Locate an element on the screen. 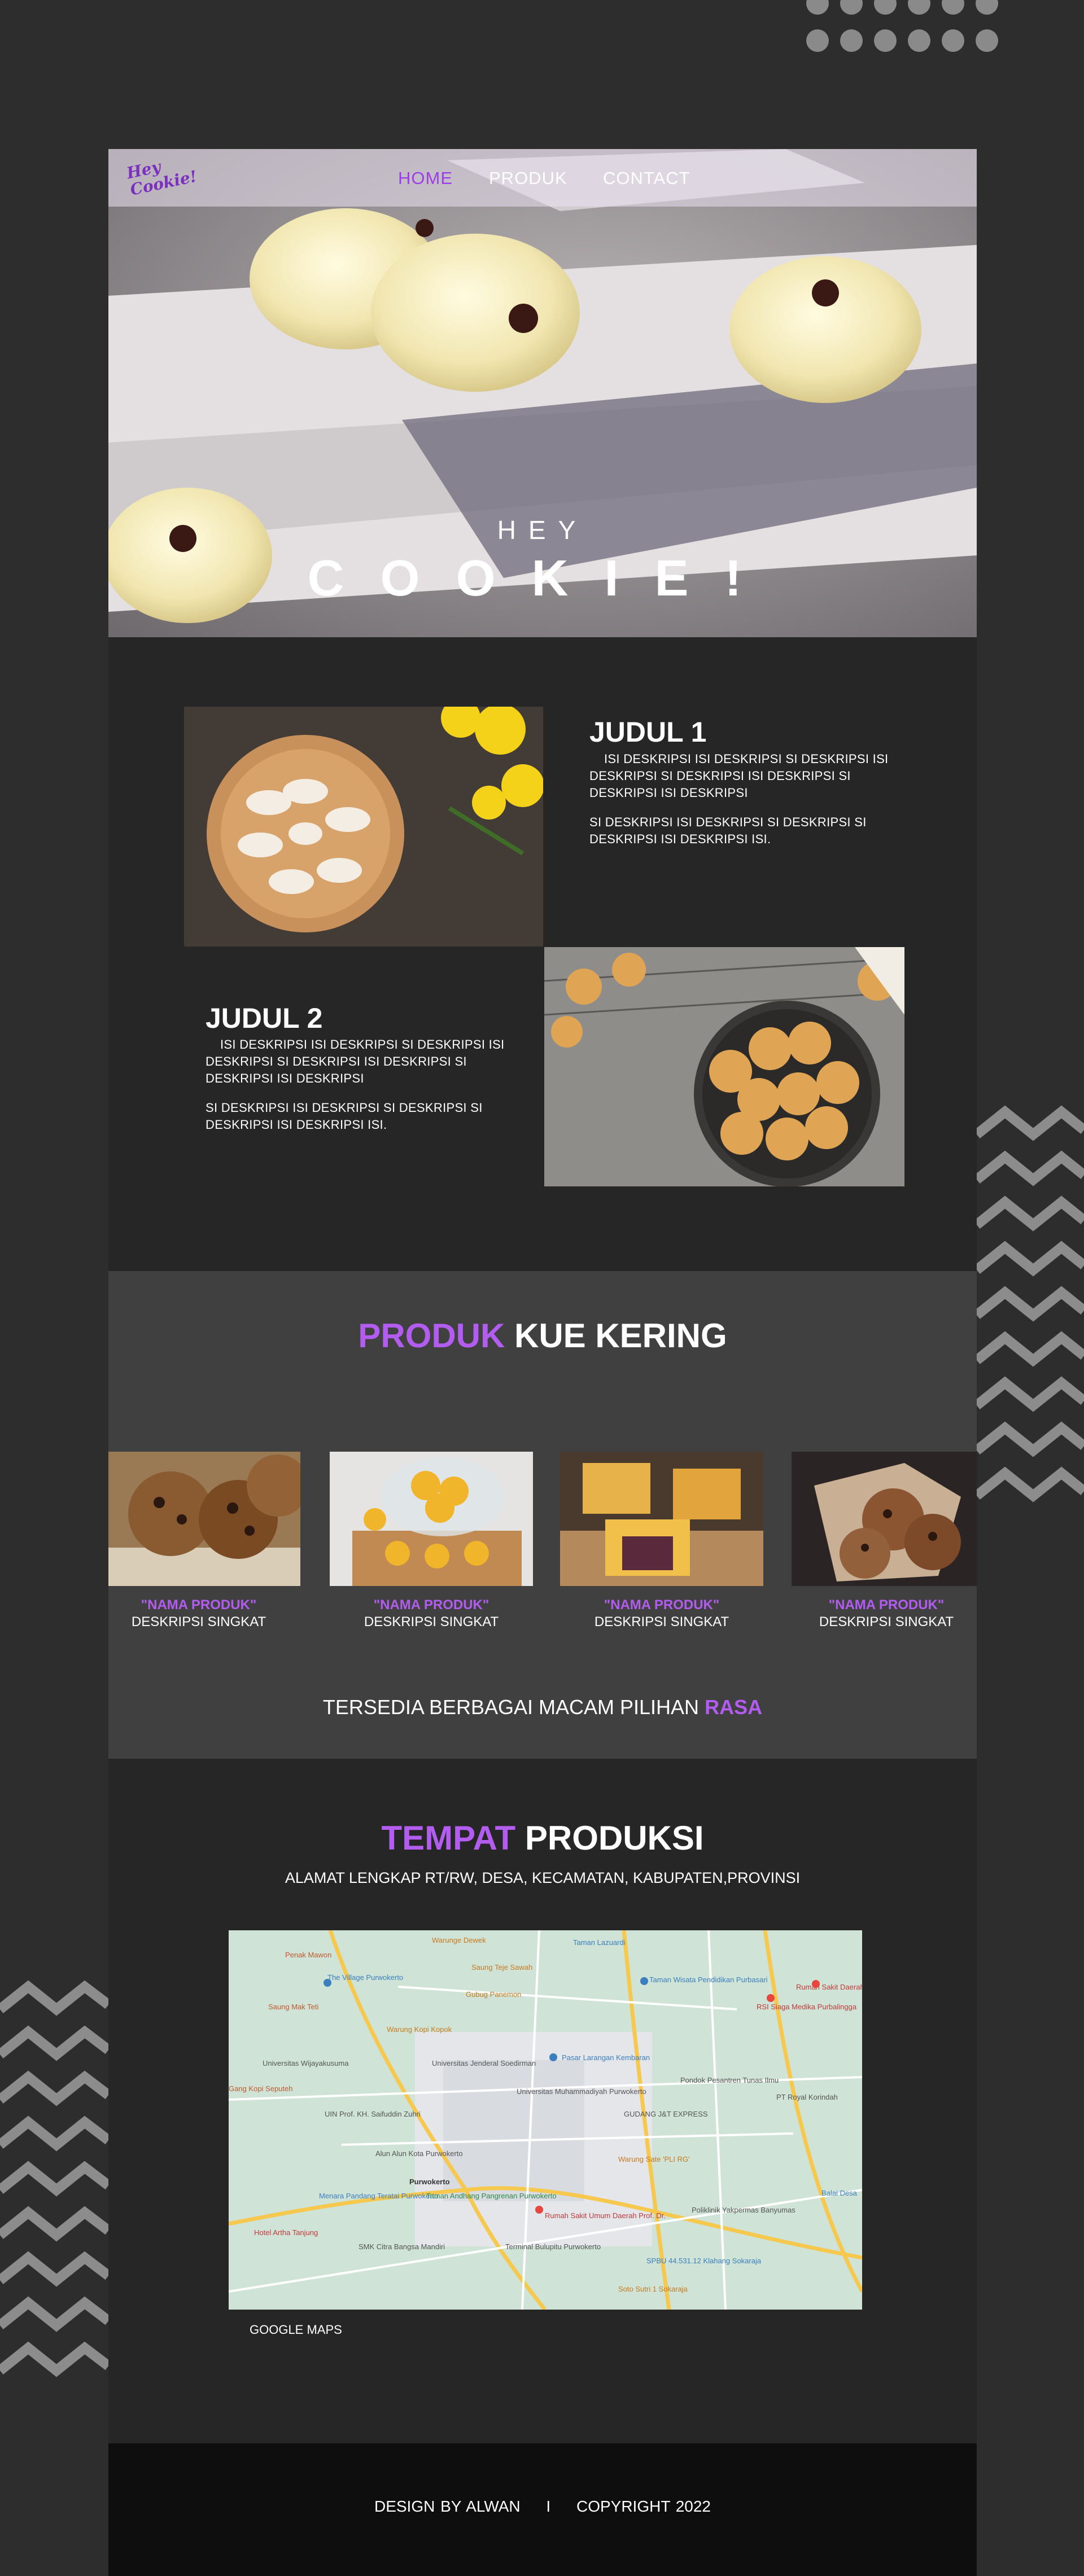  map-label: Saung Teje Sawah is located at coordinates (501, 1967).